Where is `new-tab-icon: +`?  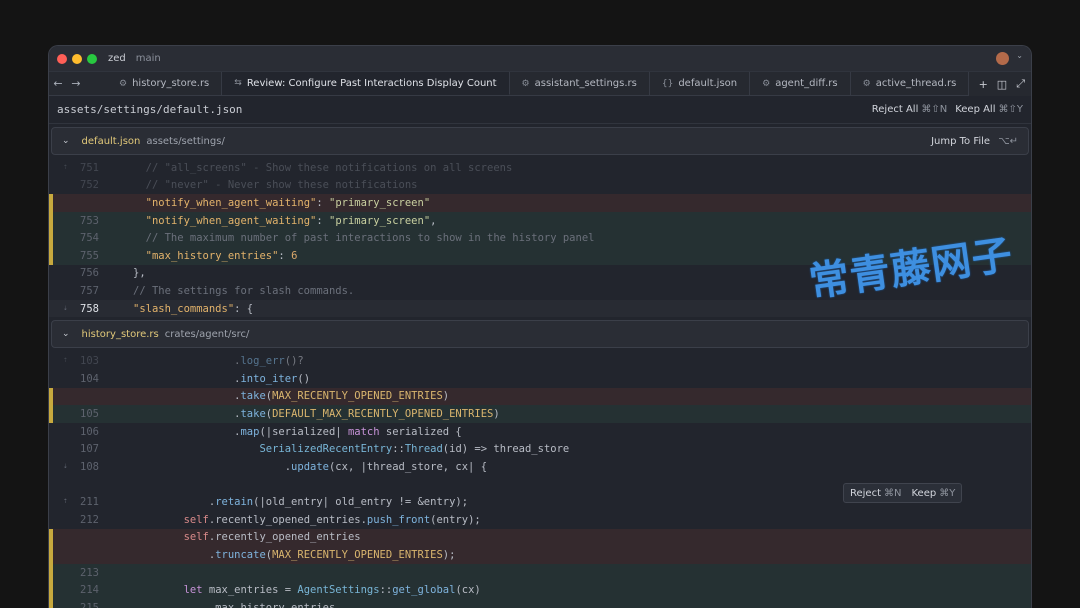 new-tab-icon: + is located at coordinates (983, 84).